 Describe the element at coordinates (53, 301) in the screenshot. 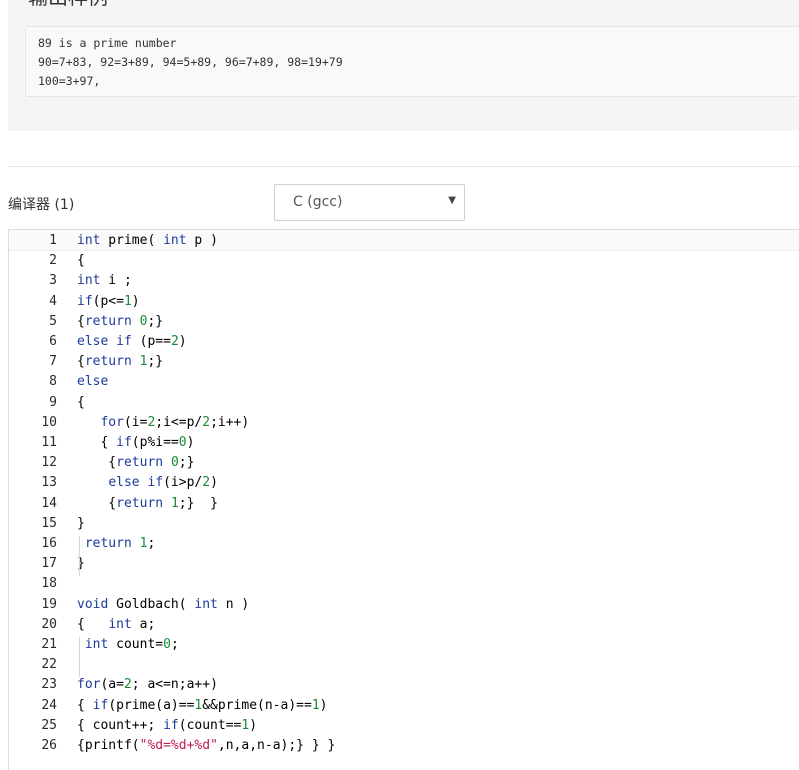

I see `line-number: 4` at that location.